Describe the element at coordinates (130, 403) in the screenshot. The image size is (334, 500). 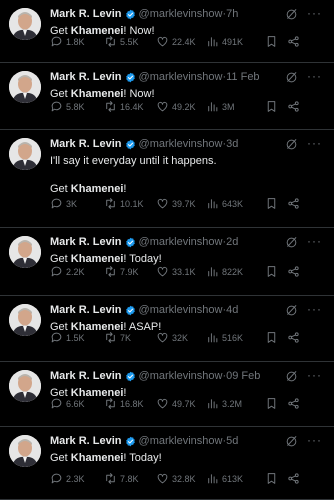
I see `retweet-button: 16.8K` at that location.